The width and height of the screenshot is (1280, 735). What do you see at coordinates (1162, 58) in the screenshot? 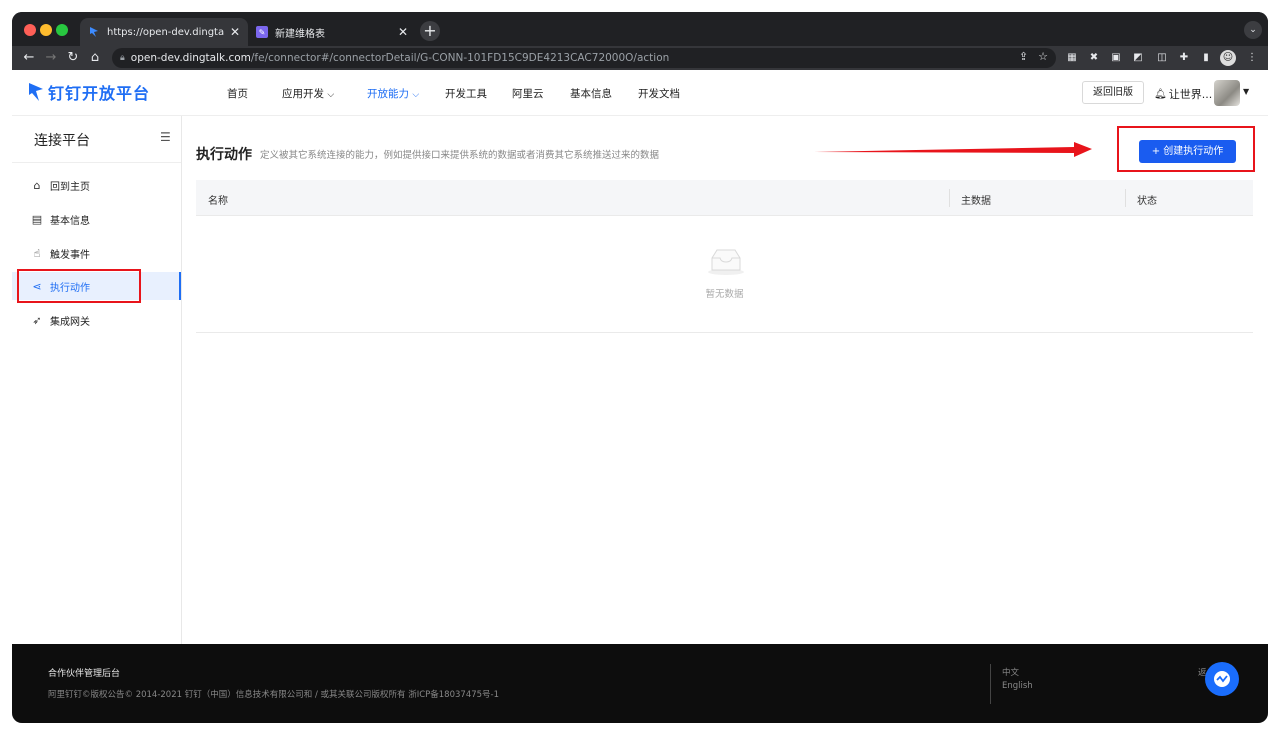
I see `extension-icon: ◫` at bounding box center [1162, 58].